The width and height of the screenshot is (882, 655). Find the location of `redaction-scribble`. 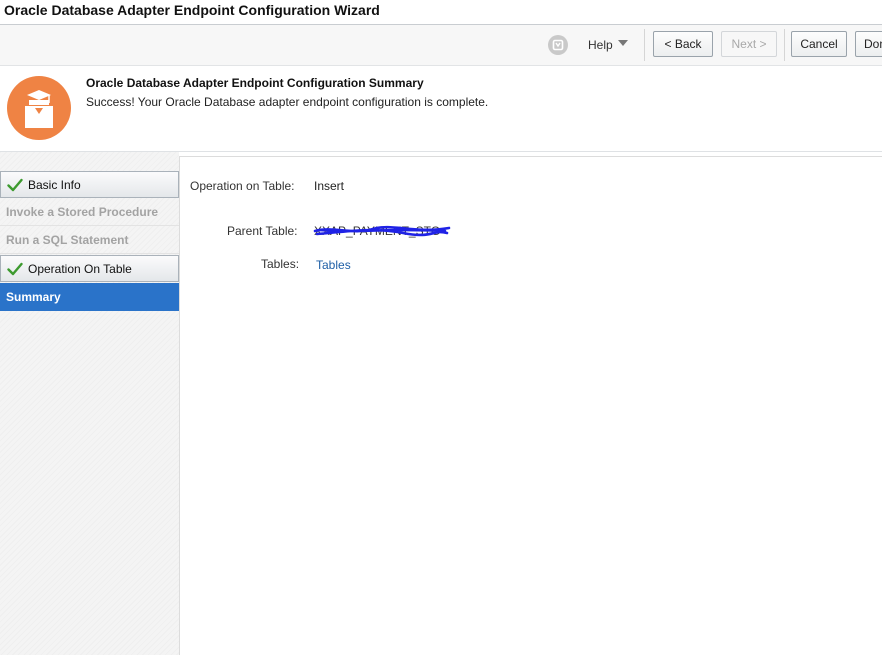

redaction-scribble is located at coordinates (382, 231).